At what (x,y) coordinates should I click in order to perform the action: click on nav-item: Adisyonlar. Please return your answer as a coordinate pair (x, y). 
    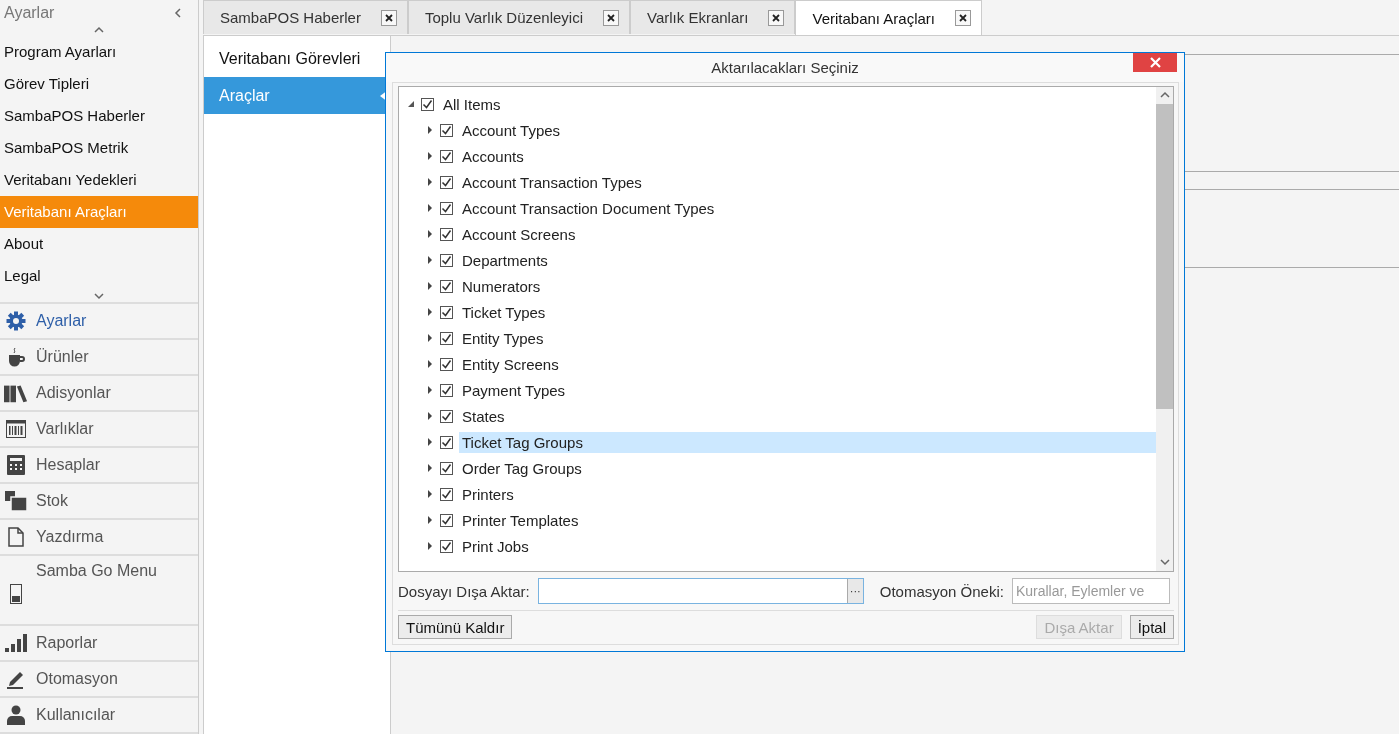
    Looking at the image, I should click on (99, 394).